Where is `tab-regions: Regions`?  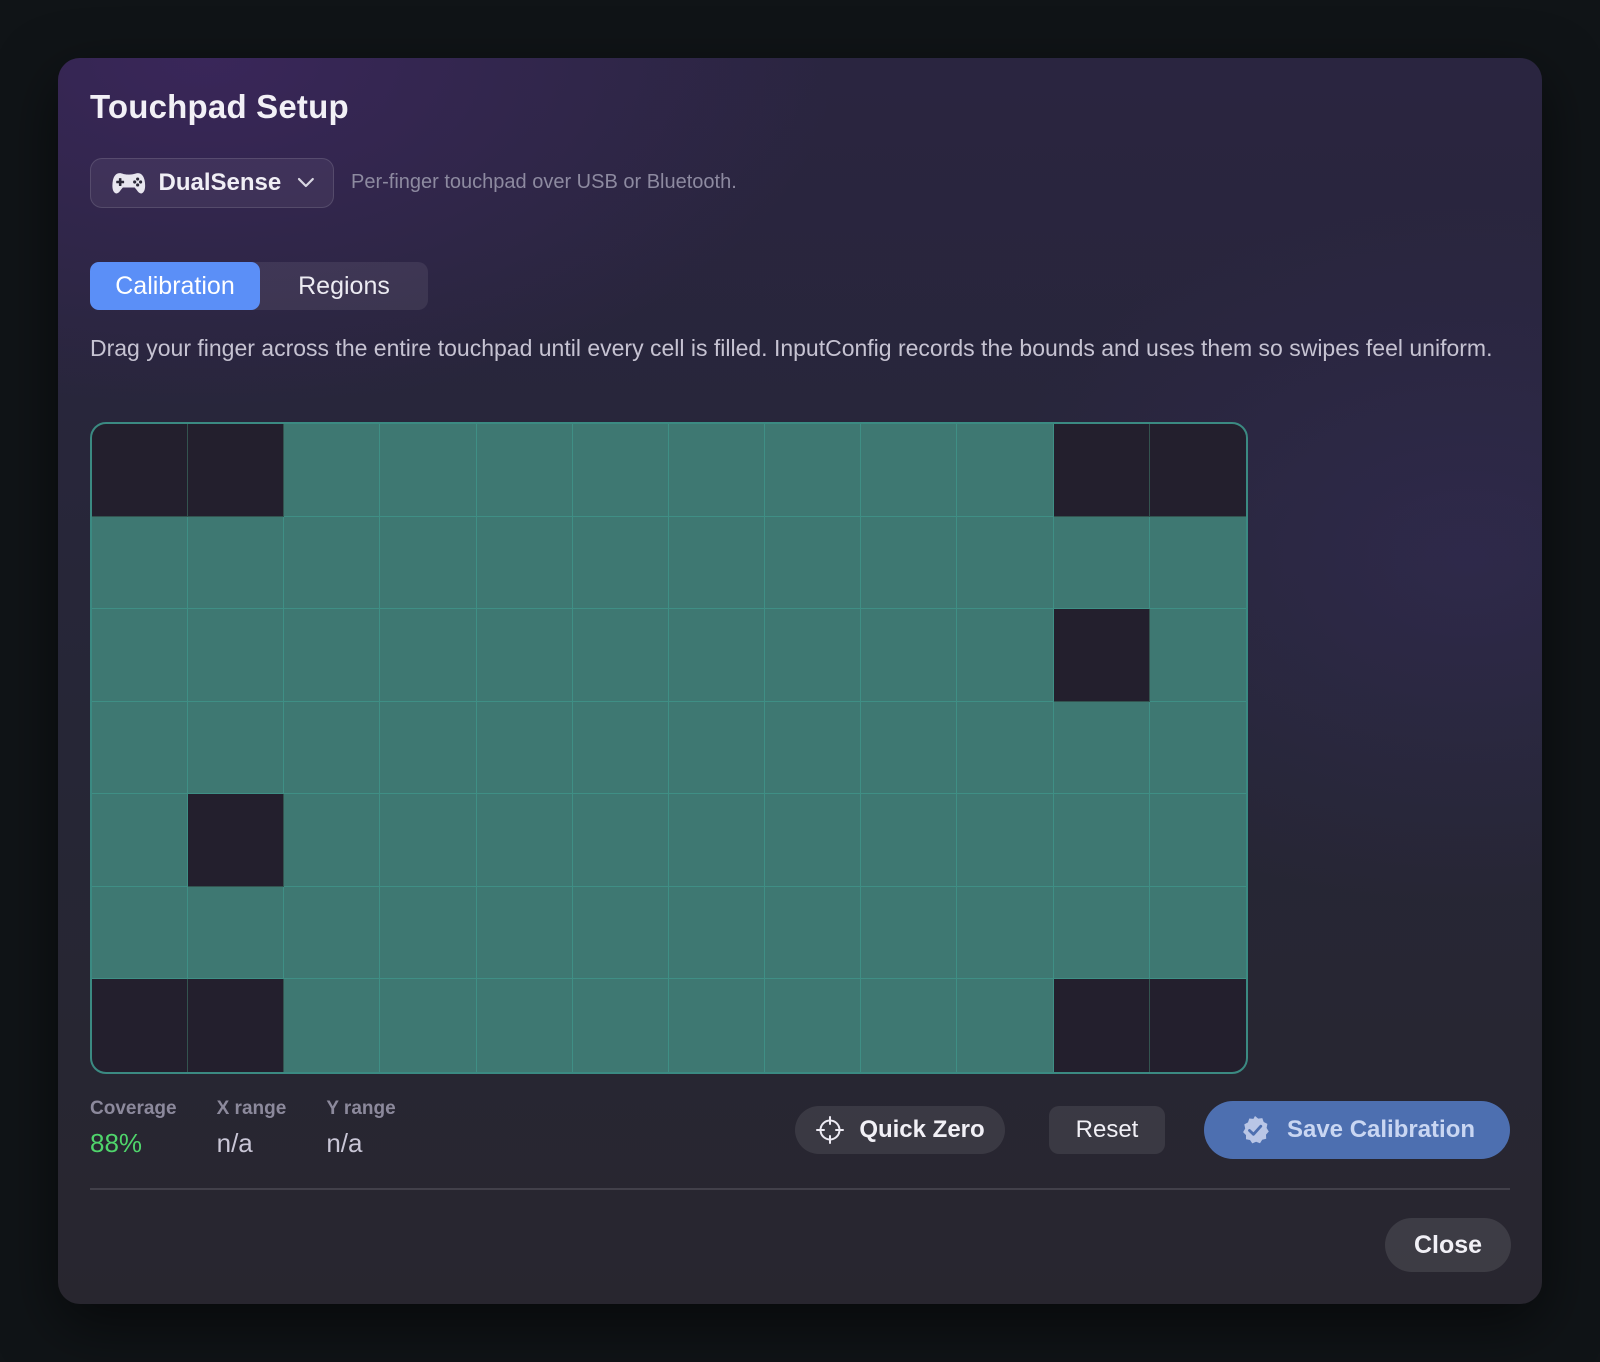 tab-regions: Regions is located at coordinates (344, 286).